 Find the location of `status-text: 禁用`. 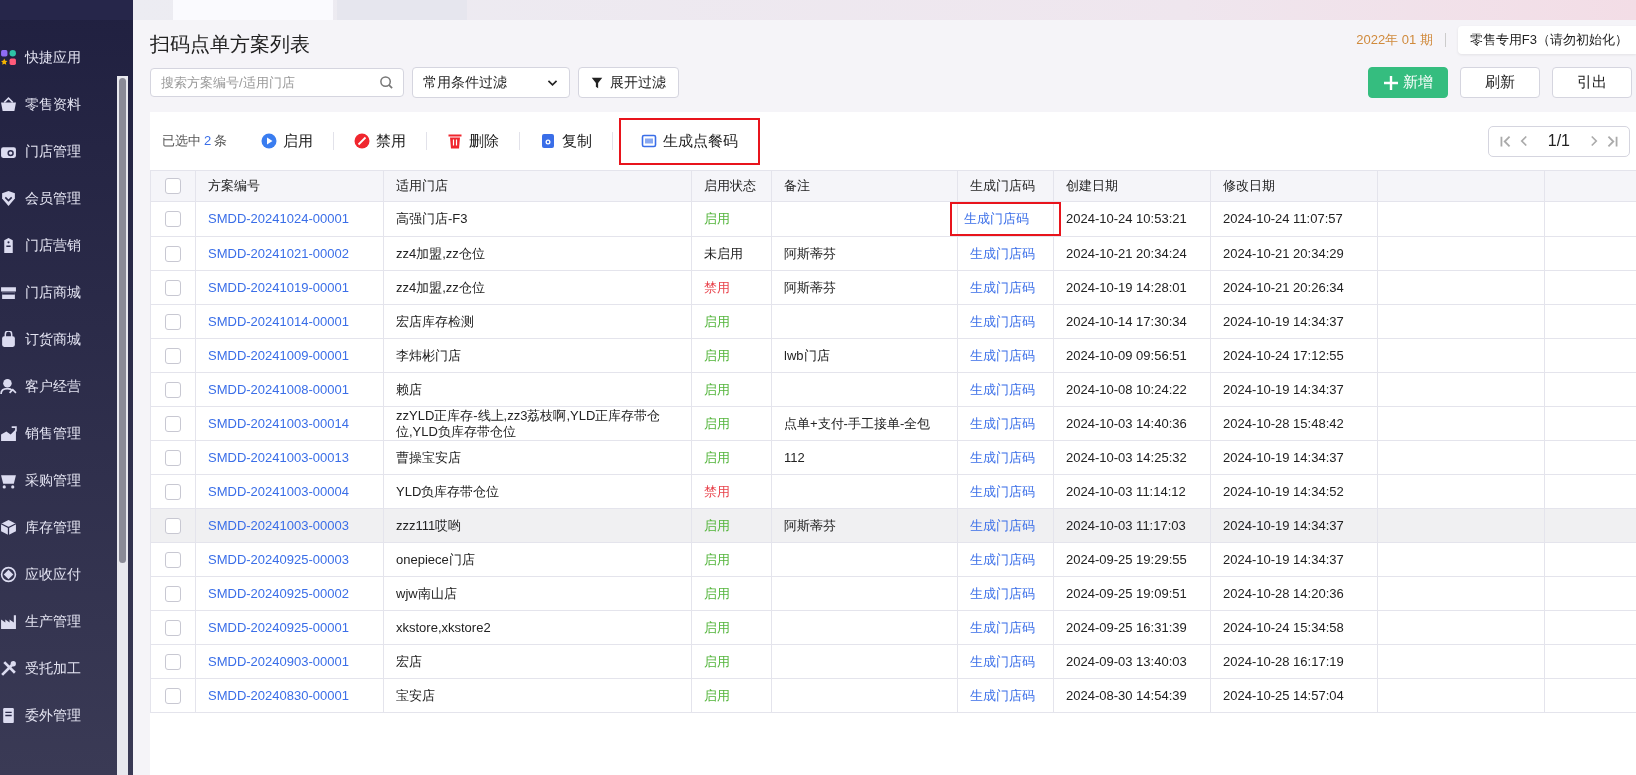

status-text: 禁用 is located at coordinates (731, 287).